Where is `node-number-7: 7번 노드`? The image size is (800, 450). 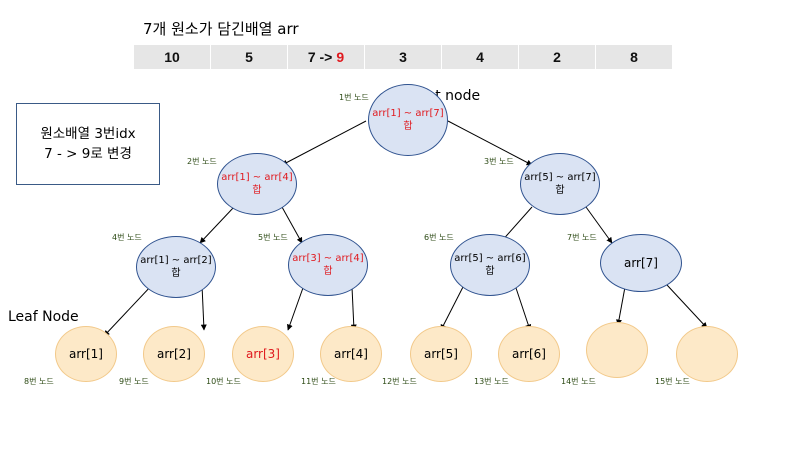
node-number-7: 7번 노드 is located at coordinates (582, 237).